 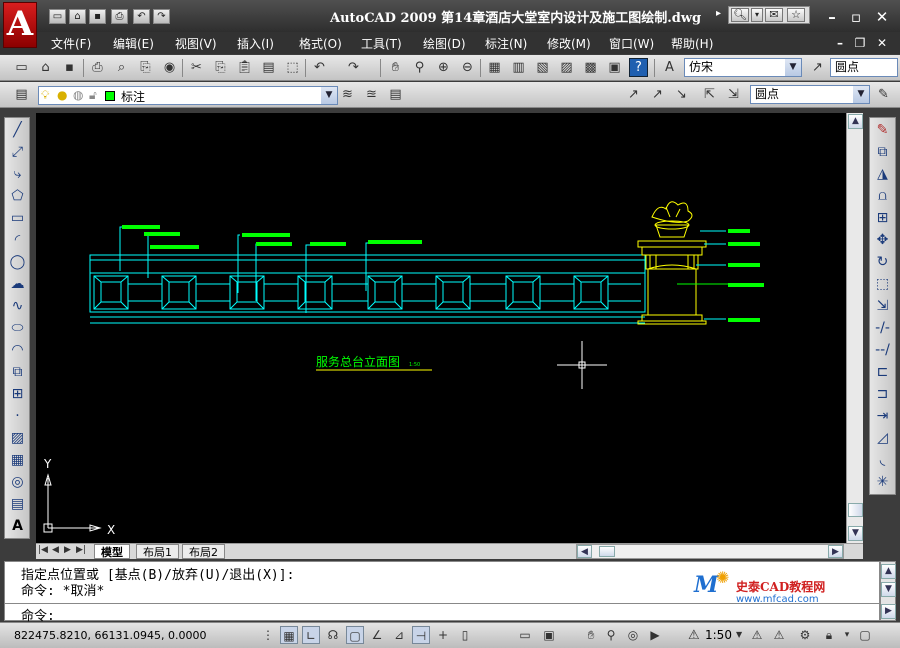 I want to click on tab-layout2: 布局2, so click(x=203, y=551).